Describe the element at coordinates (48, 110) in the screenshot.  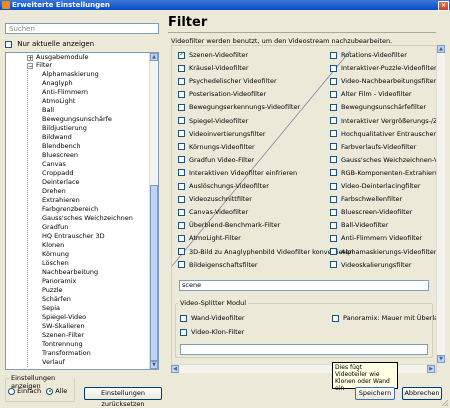
I see `tree-item: Ball` at that location.